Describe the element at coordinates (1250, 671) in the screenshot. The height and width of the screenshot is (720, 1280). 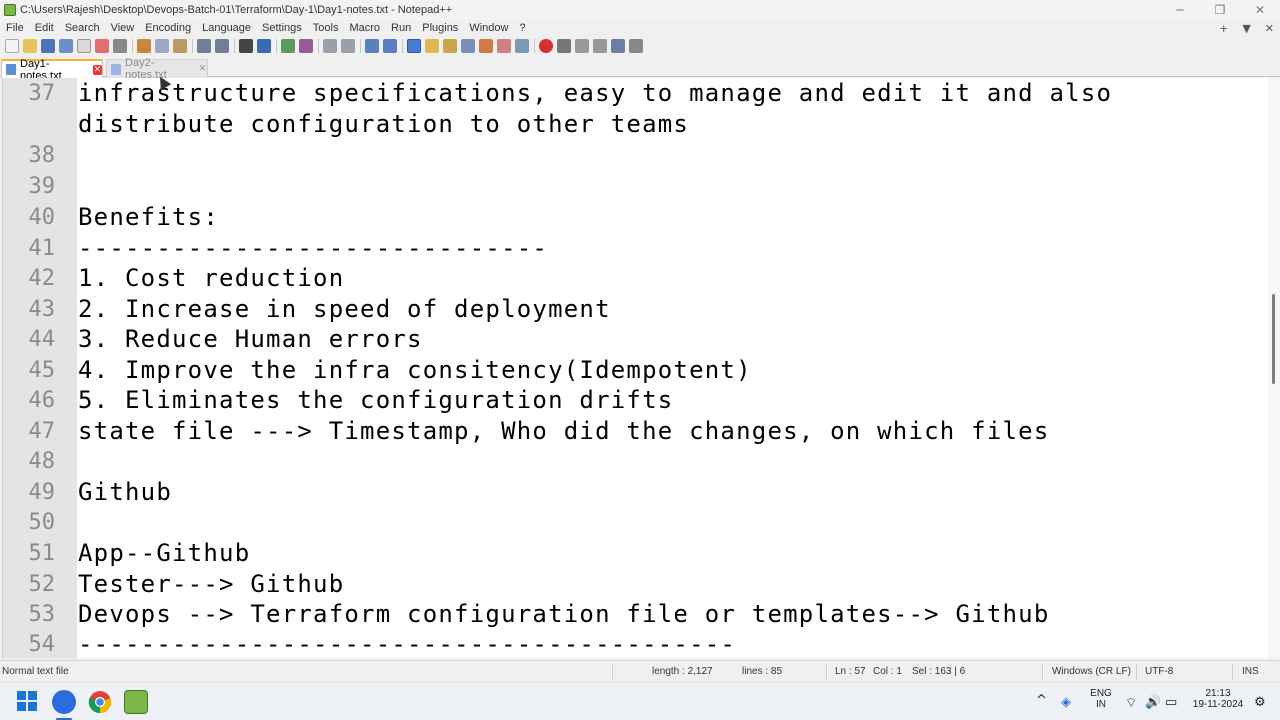
I see `status-mode: INS` at that location.